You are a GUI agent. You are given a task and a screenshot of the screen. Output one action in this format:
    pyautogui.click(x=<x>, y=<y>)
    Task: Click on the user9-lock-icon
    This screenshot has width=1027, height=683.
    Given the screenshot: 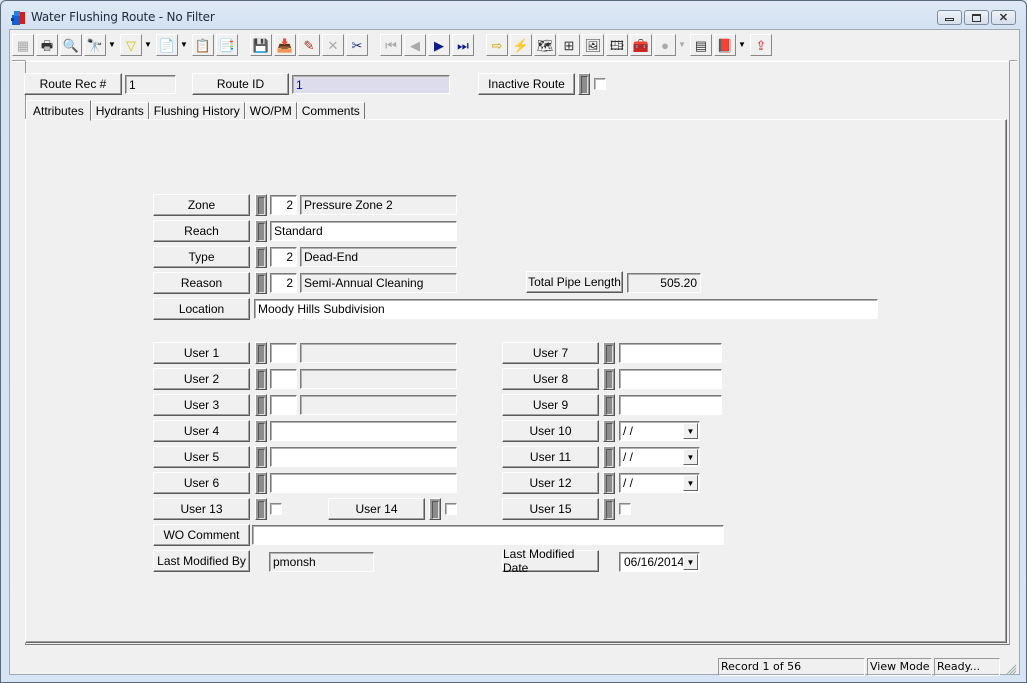 What is the action you would take?
    pyautogui.click(x=609, y=405)
    